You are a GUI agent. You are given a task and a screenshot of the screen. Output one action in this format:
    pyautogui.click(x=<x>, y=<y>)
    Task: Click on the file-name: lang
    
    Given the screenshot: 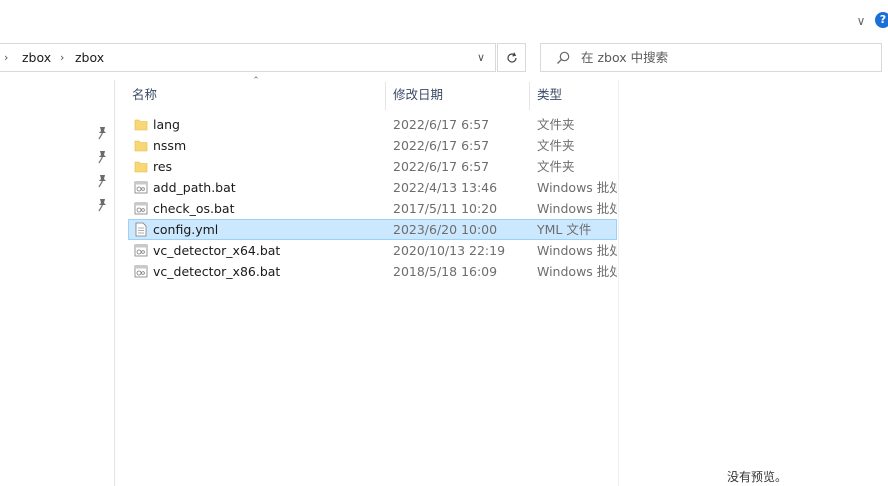 What is the action you would take?
    pyautogui.click(x=166, y=124)
    